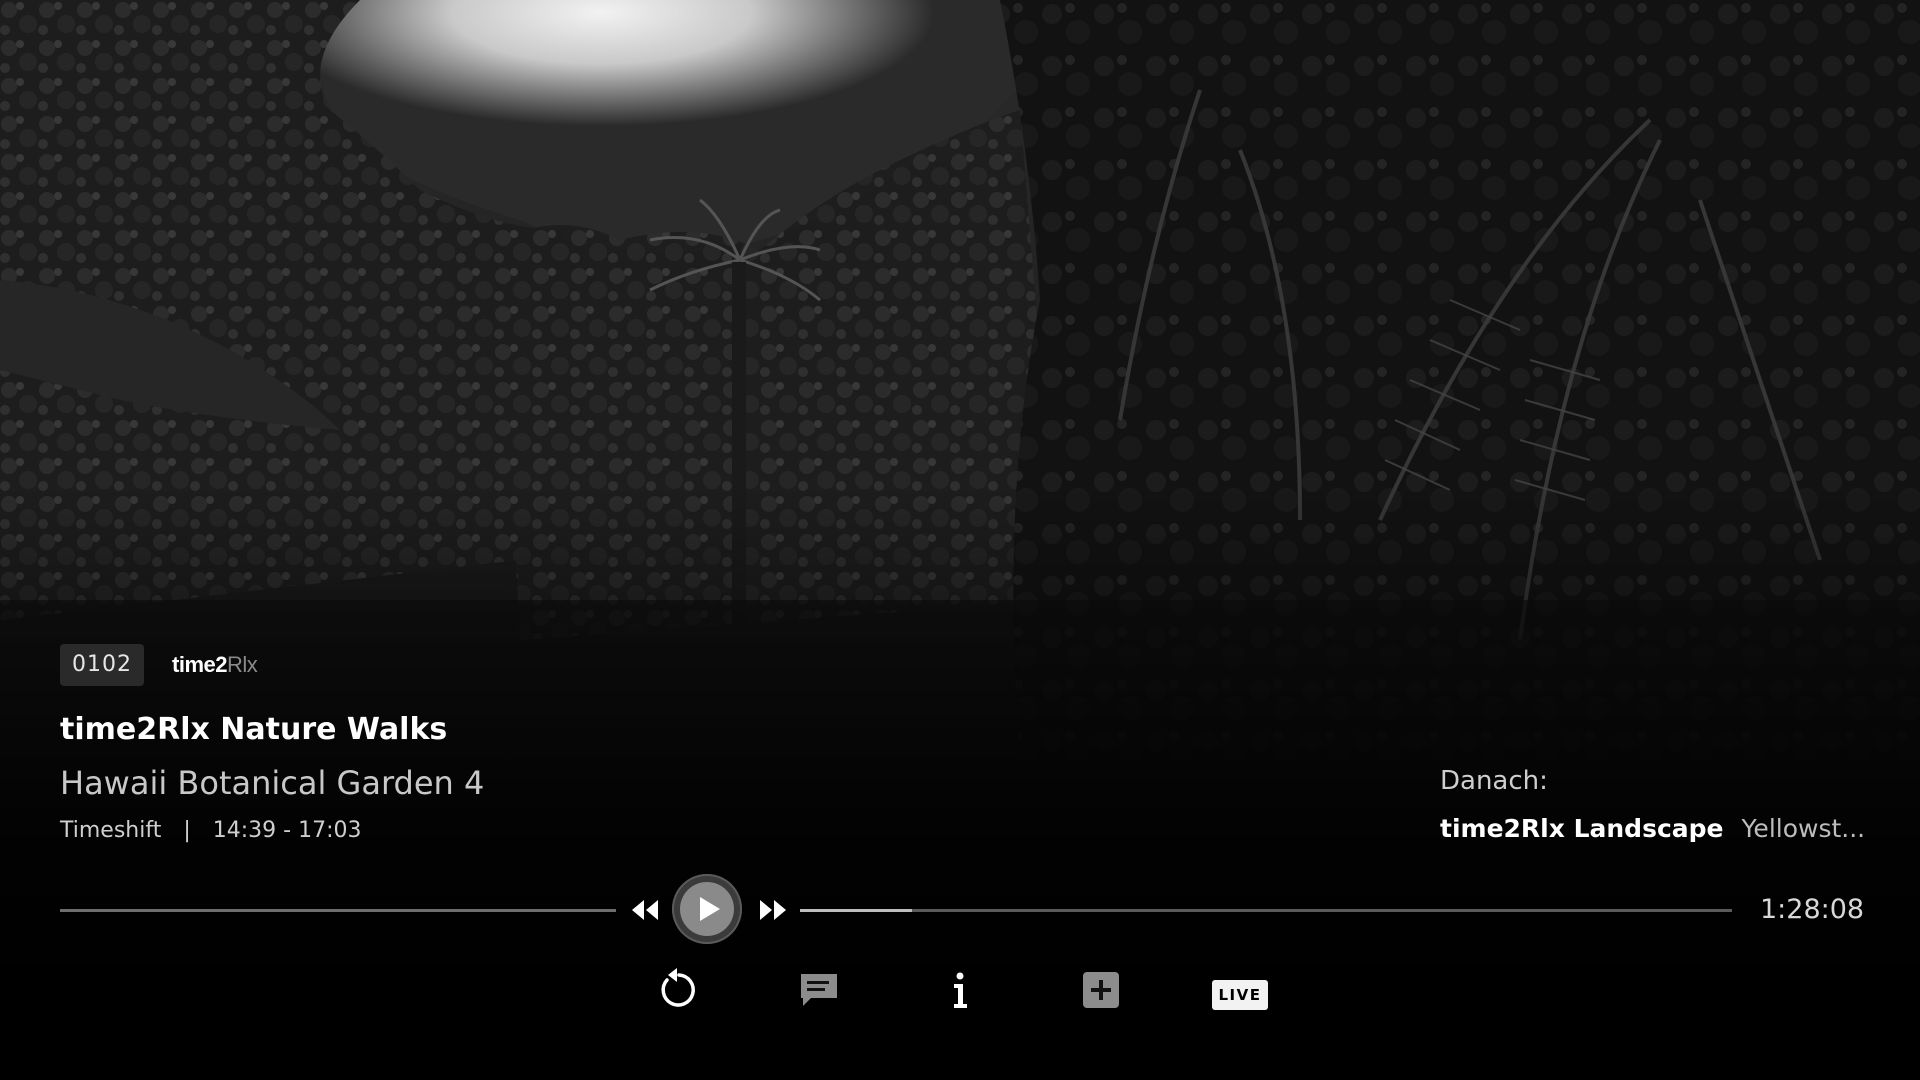 The height and width of the screenshot is (1080, 1920). Describe the element at coordinates (102, 665) in the screenshot. I see `channel-number: 0102` at that location.